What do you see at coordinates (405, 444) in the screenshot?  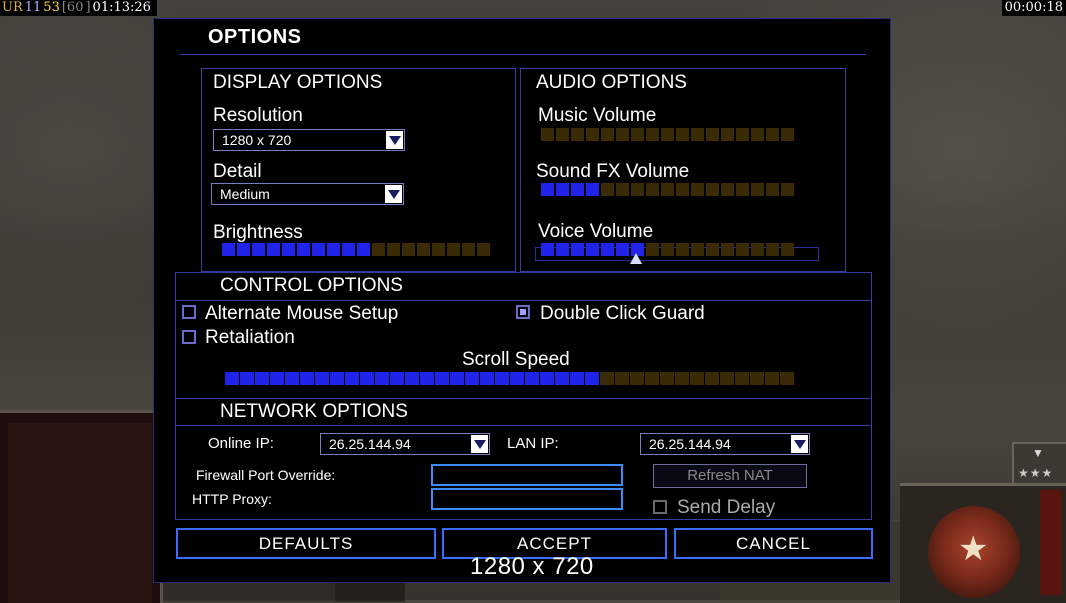 I see `online-ip-dropdown: 26.25.144.94` at bounding box center [405, 444].